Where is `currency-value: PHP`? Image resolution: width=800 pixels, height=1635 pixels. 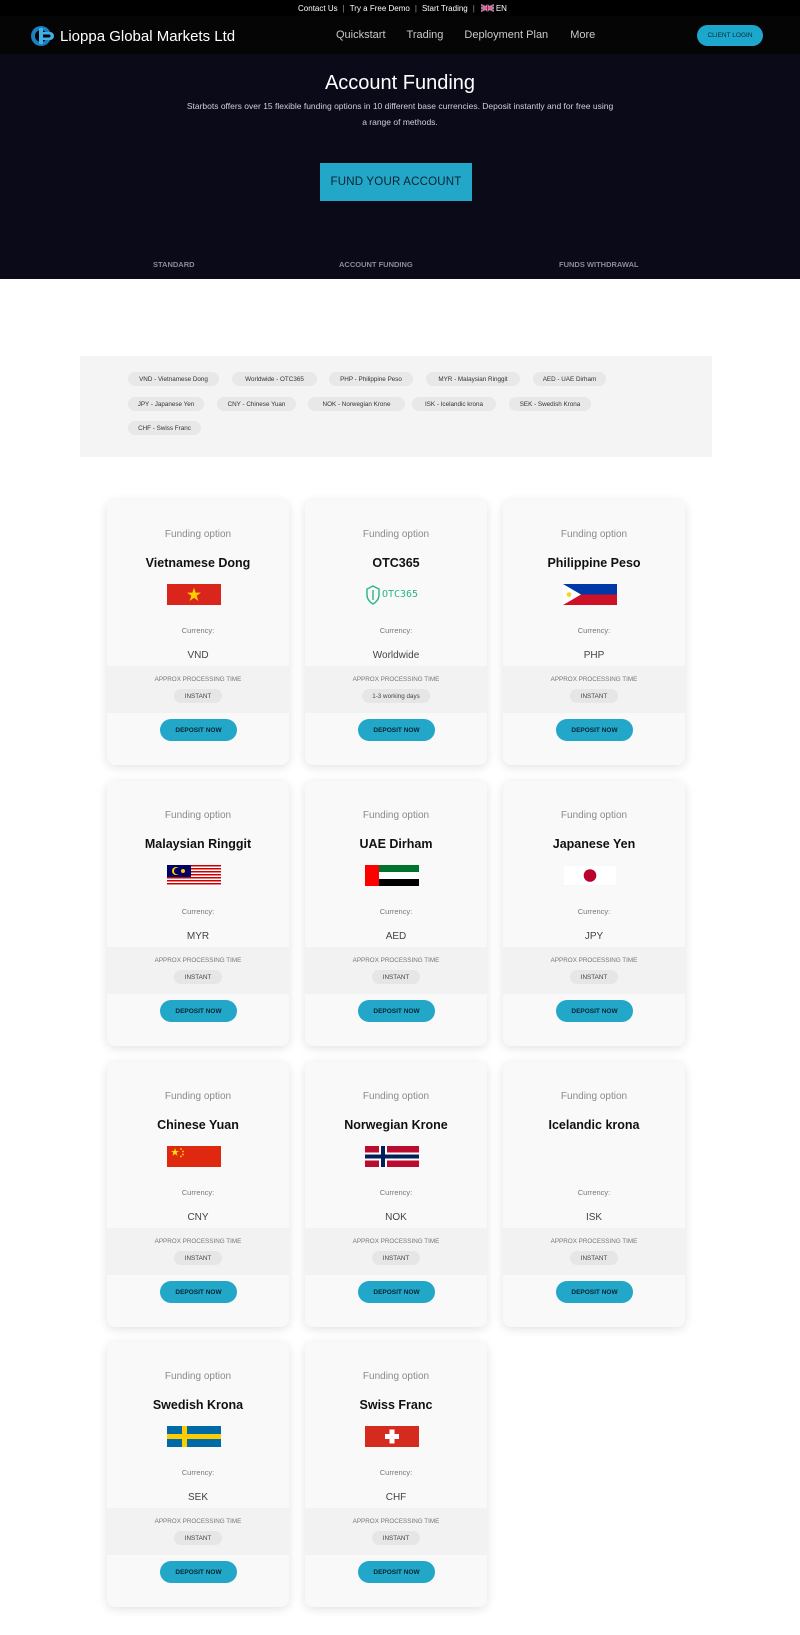 currency-value: PHP is located at coordinates (594, 655).